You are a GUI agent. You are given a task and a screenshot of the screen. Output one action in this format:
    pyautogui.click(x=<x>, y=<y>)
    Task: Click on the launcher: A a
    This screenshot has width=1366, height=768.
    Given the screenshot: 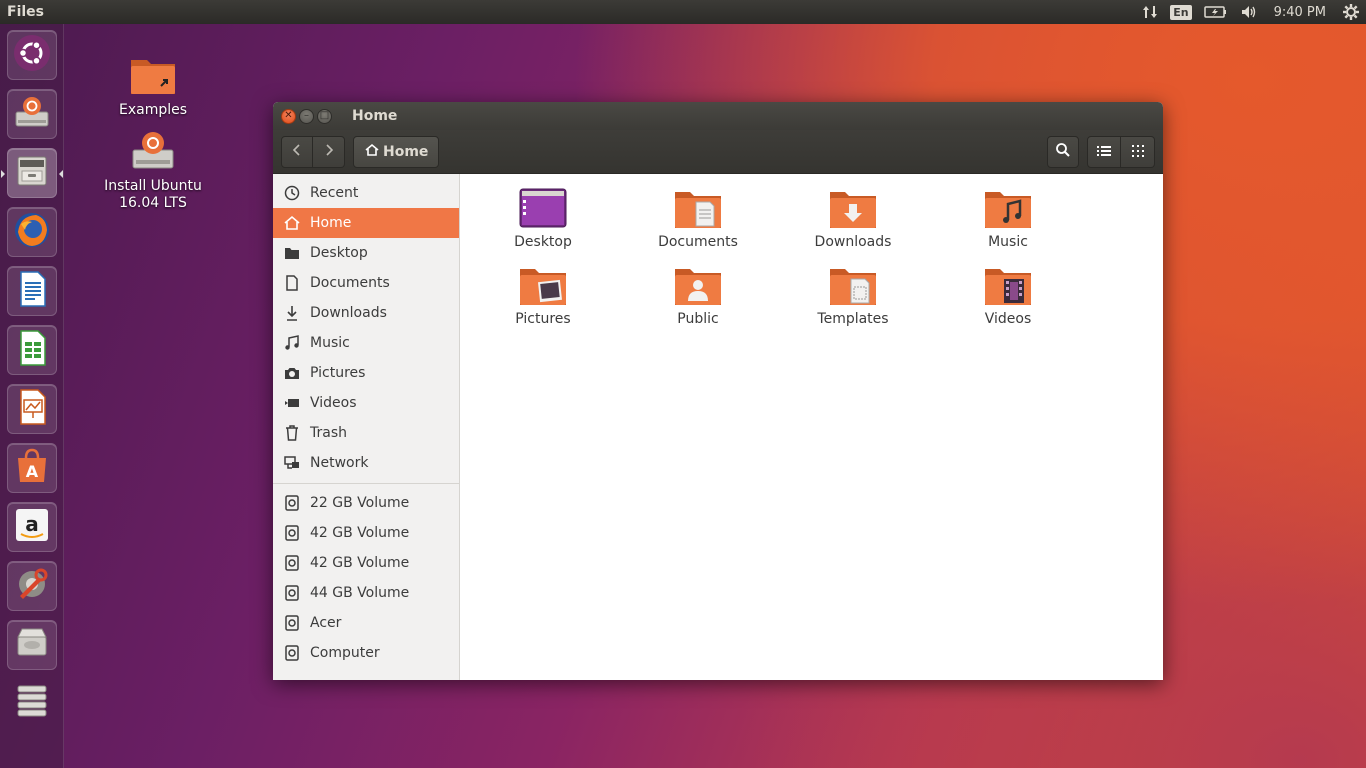 What is the action you would take?
    pyautogui.click(x=32, y=396)
    